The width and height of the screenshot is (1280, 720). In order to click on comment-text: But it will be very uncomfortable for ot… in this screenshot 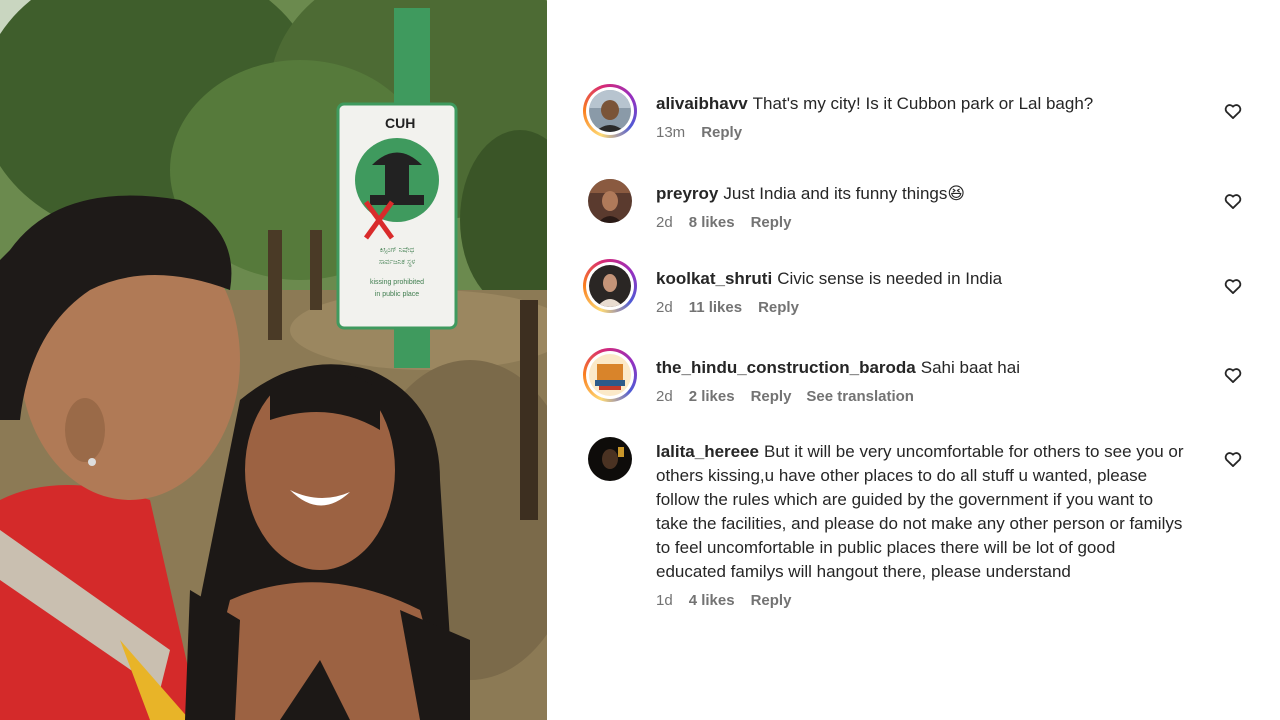, I will do `click(920, 511)`.